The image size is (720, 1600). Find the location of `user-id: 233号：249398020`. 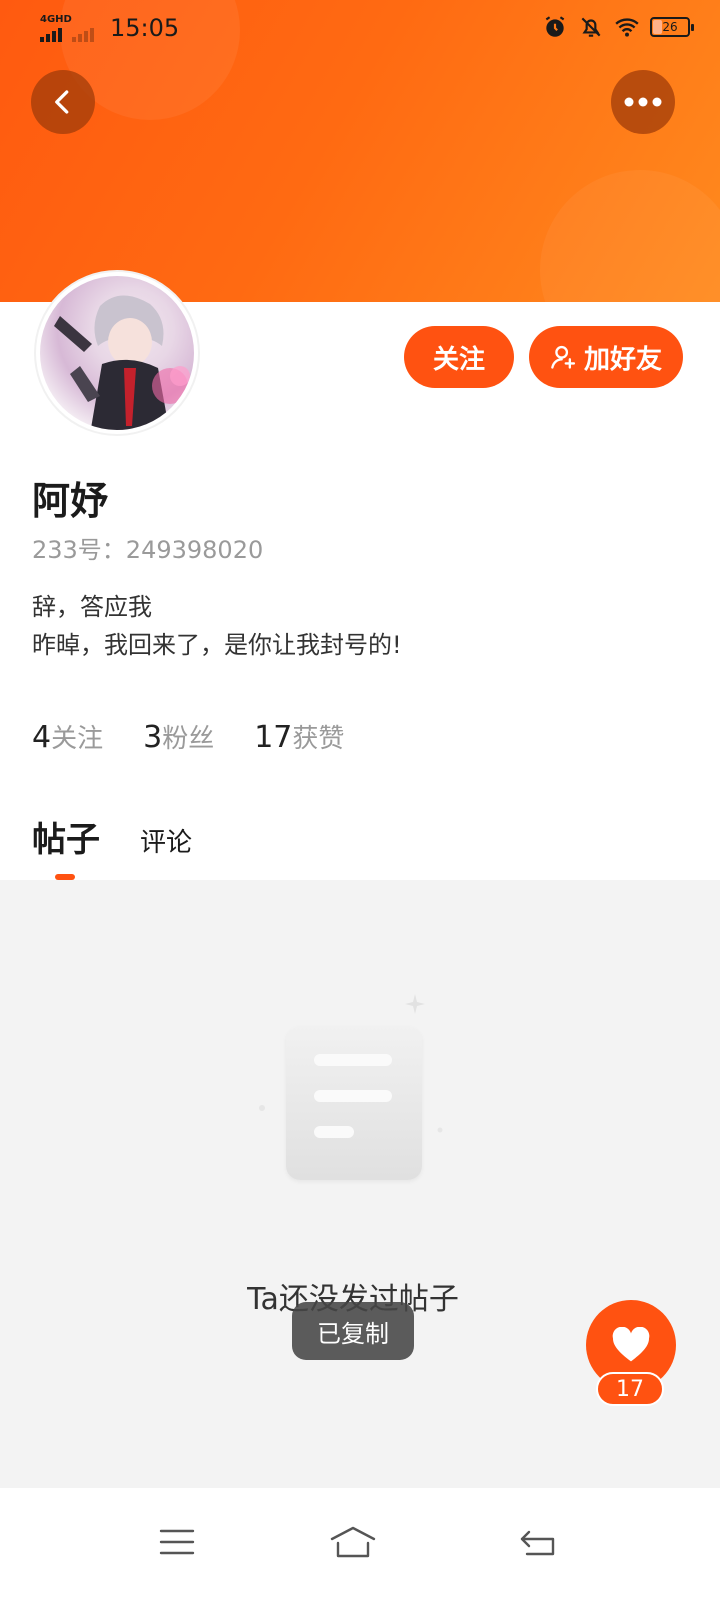

user-id: 233号：249398020 is located at coordinates (147, 547).